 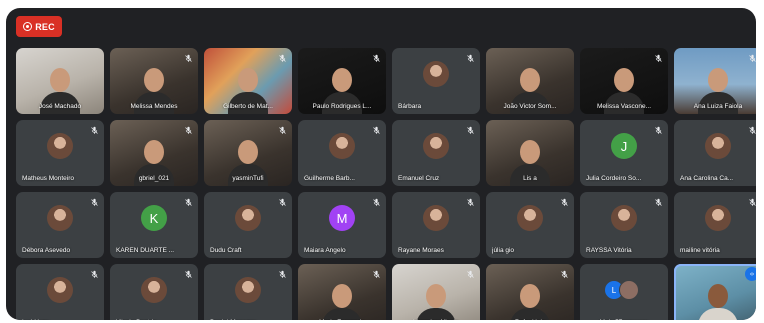 What do you see at coordinates (154, 218) in the screenshot?
I see `participant-avatar: K` at bounding box center [154, 218].